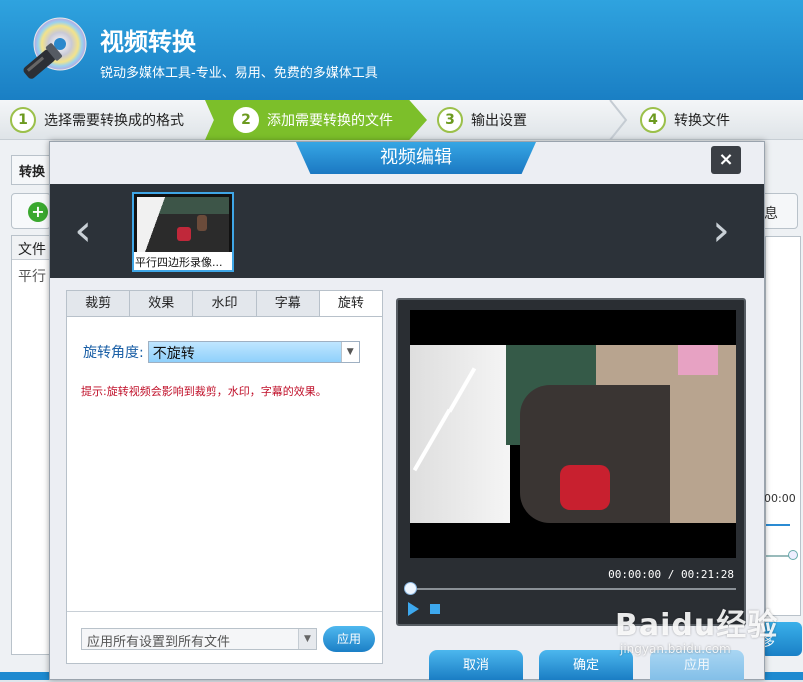 The width and height of the screenshot is (803, 682). I want to click on edit-tabs: 裁剪 效果 水印 字幕 旋转, so click(225, 304).